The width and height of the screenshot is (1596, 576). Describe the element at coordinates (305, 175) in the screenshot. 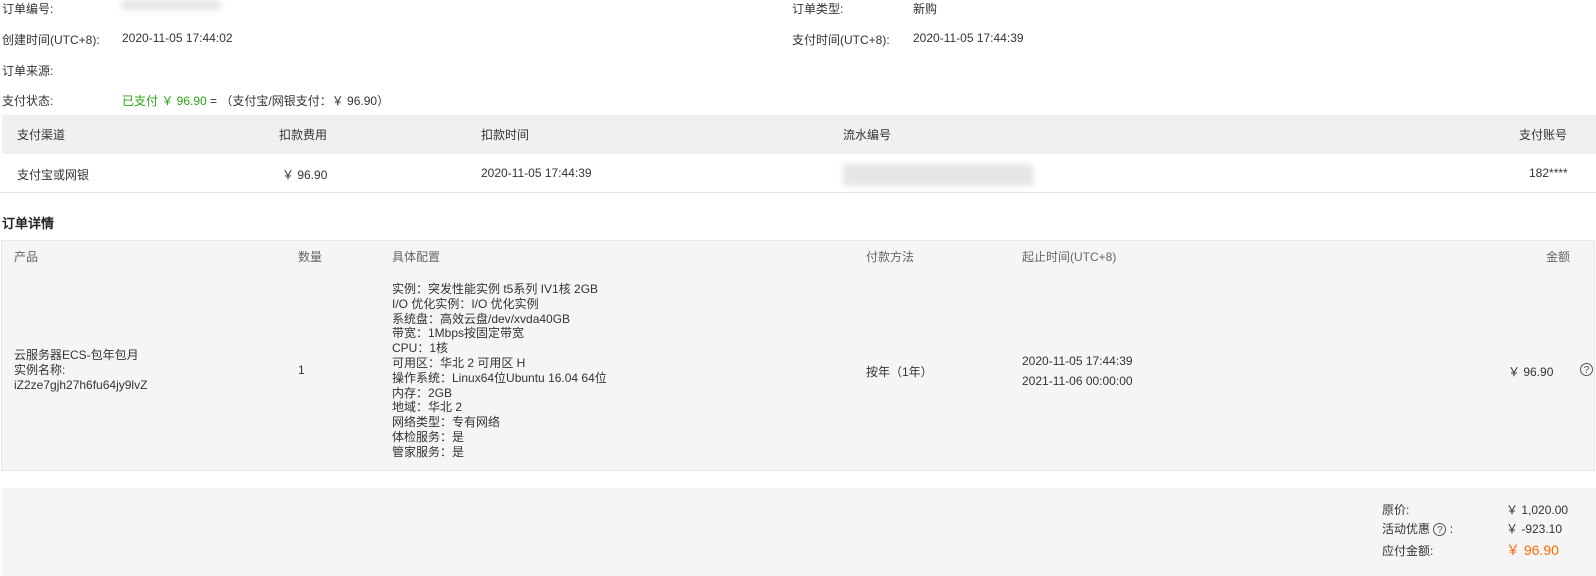

I see `payment-amount: ￥ 96.90` at that location.